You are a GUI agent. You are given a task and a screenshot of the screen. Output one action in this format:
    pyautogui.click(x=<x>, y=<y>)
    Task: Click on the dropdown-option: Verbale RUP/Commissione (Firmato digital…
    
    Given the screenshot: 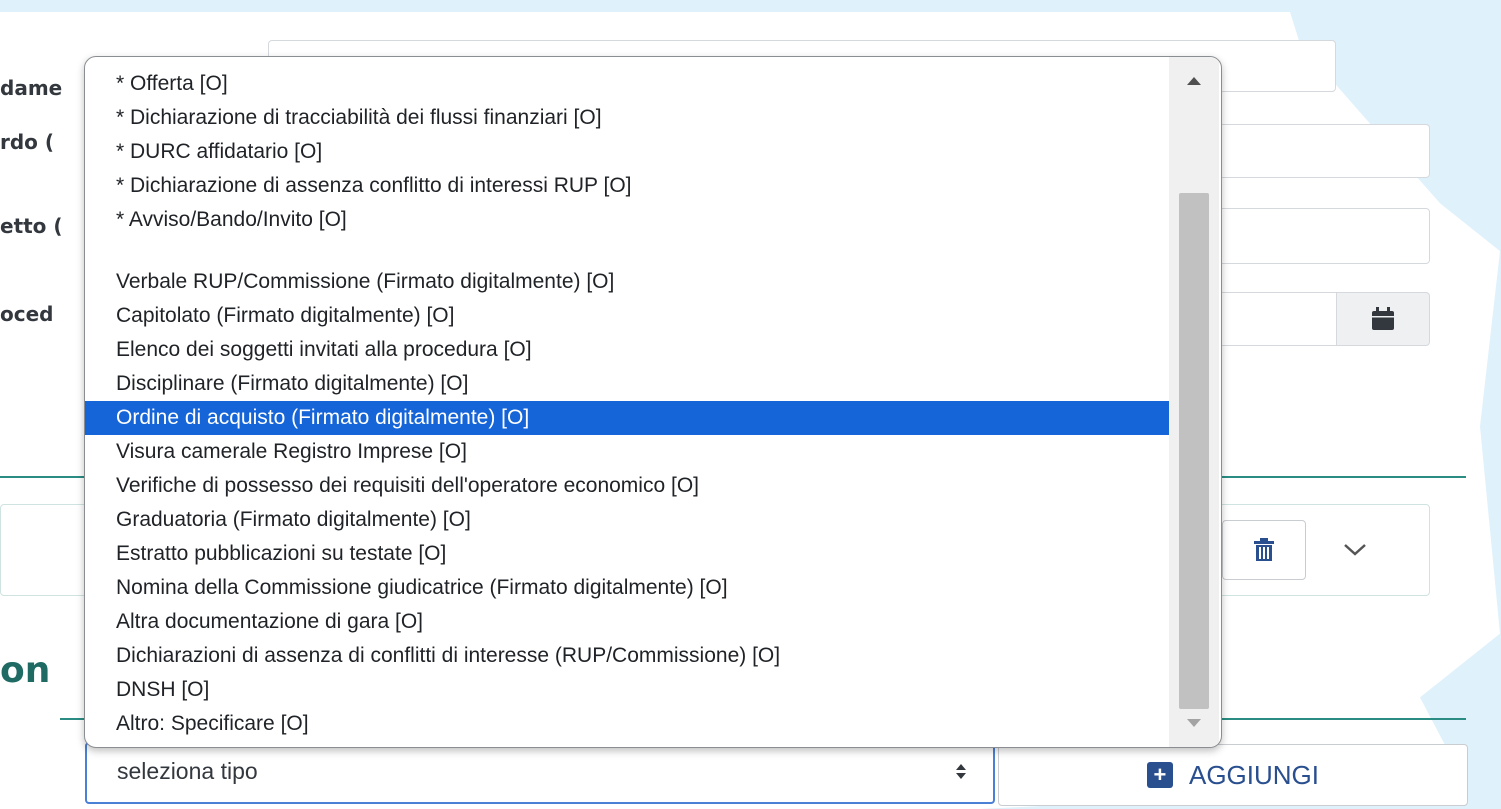 What is the action you would take?
    pyautogui.click(x=627, y=282)
    